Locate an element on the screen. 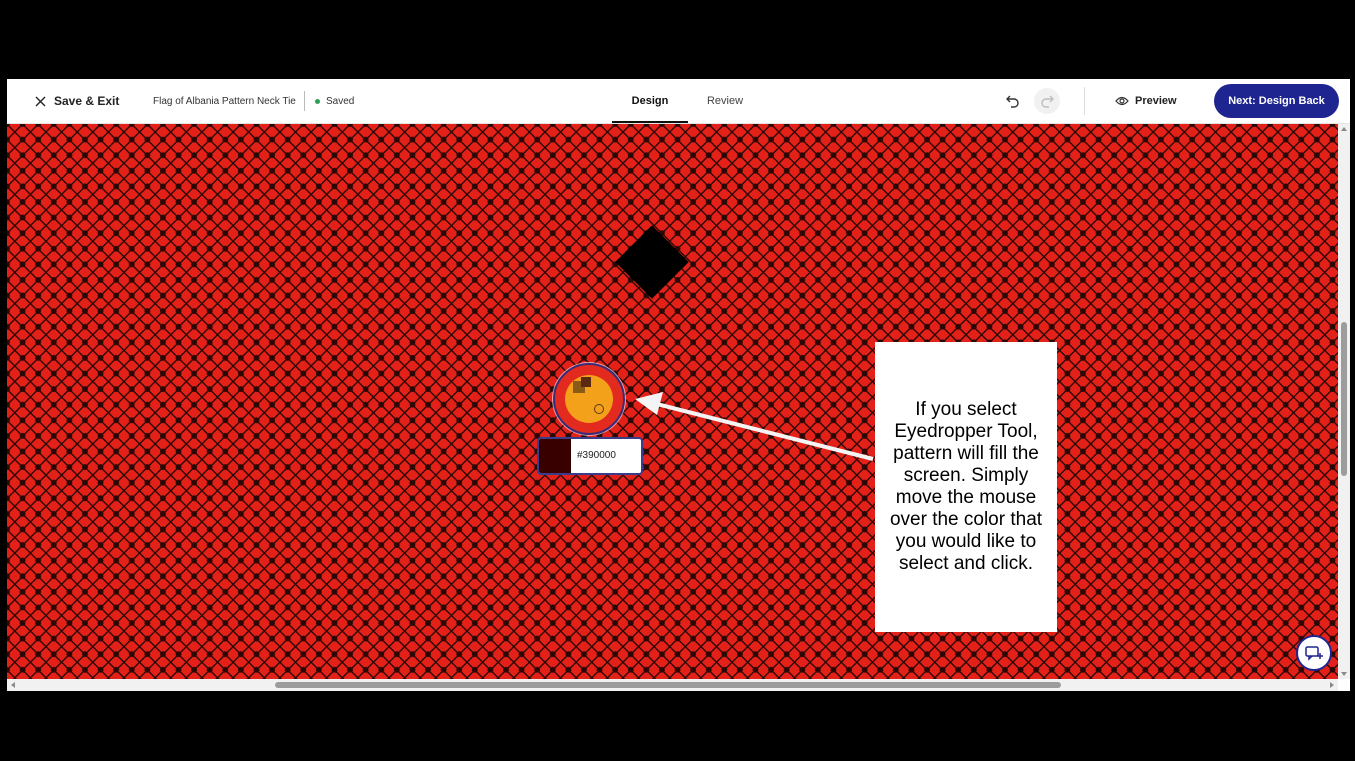 The image size is (1355, 761). magnified-pixel is located at coordinates (586, 382).